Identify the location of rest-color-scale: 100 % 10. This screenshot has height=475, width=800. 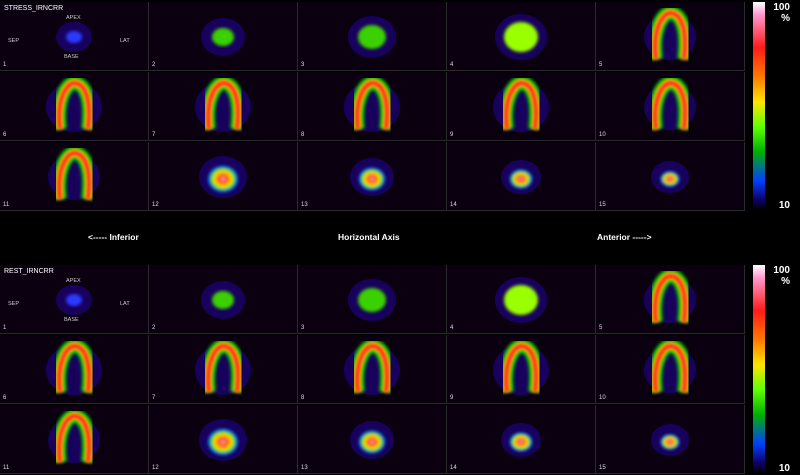
(772, 370).